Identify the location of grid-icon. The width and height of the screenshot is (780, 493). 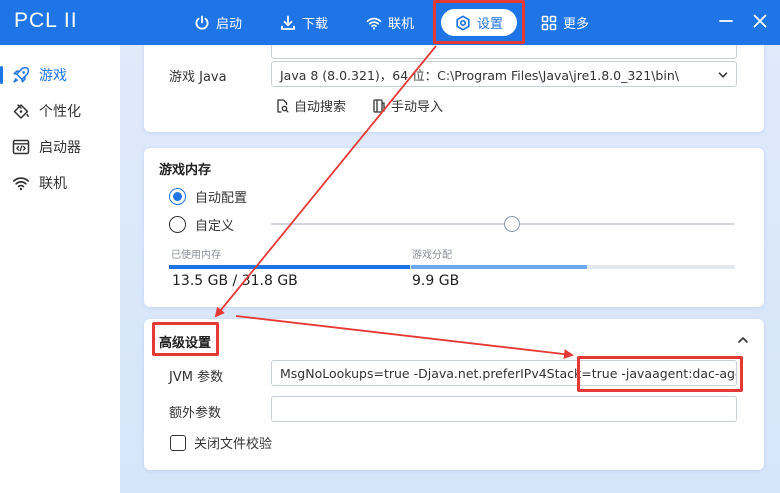
(549, 22).